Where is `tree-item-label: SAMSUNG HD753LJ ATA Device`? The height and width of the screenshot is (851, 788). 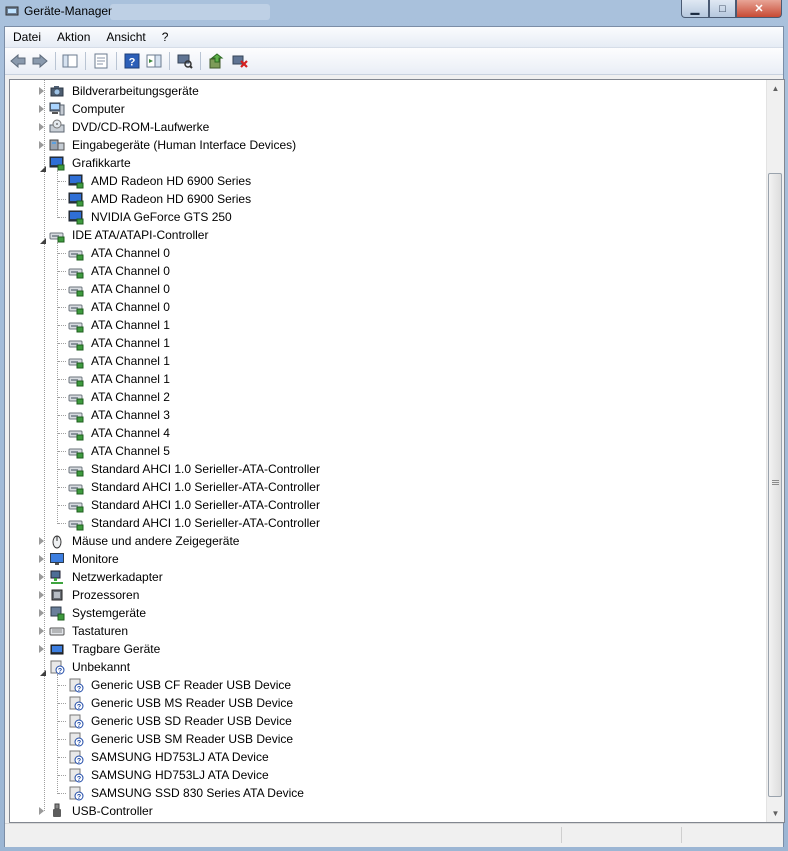
tree-item-label: SAMSUNG HD753LJ ATA Device is located at coordinates (180, 775).